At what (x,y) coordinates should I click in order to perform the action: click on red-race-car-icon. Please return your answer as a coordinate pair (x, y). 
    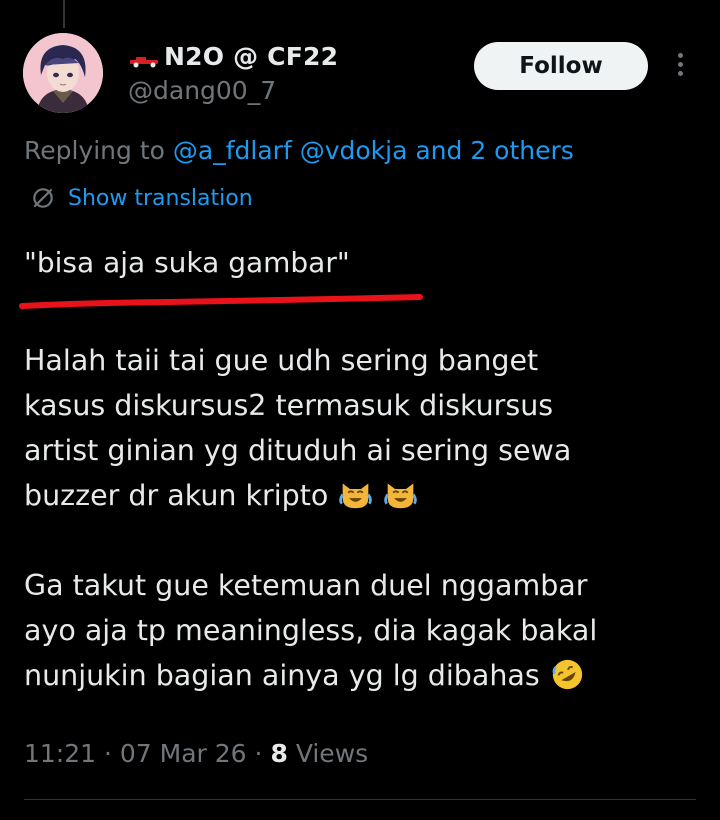
    Looking at the image, I should click on (144, 62).